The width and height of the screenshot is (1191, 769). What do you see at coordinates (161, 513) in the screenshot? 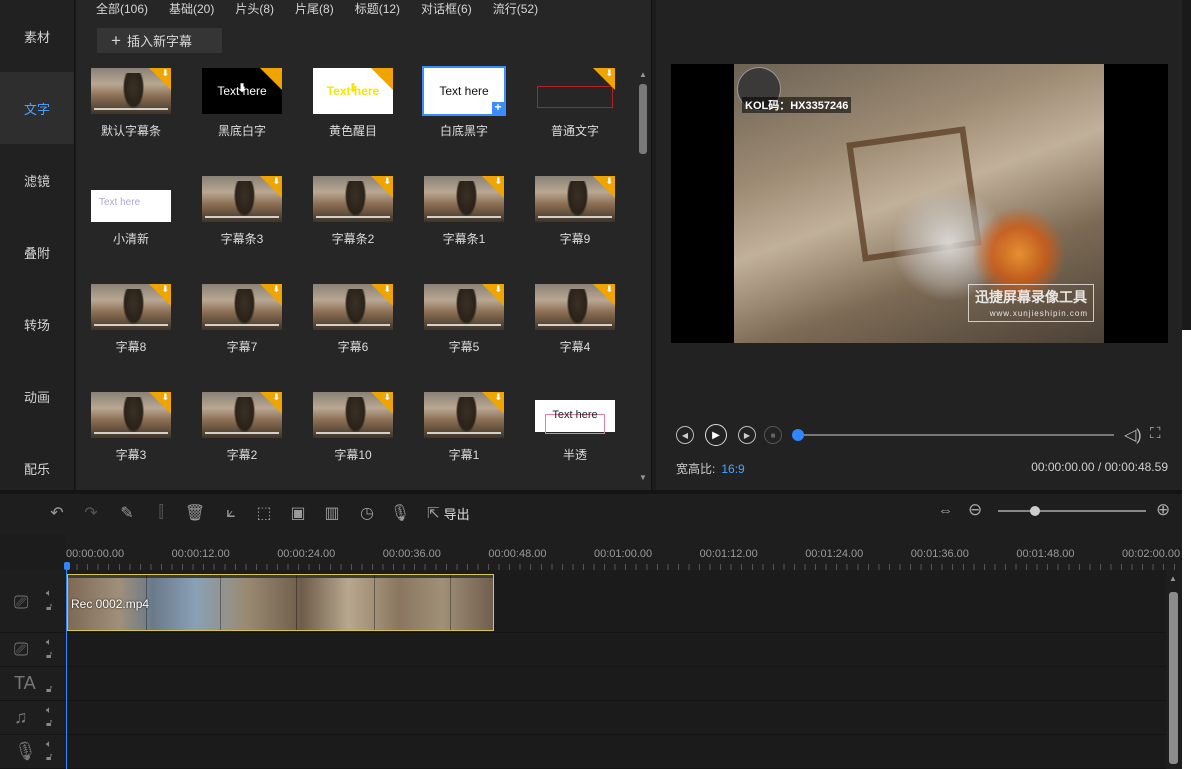
I see `split-icon: ⫿` at bounding box center [161, 513].